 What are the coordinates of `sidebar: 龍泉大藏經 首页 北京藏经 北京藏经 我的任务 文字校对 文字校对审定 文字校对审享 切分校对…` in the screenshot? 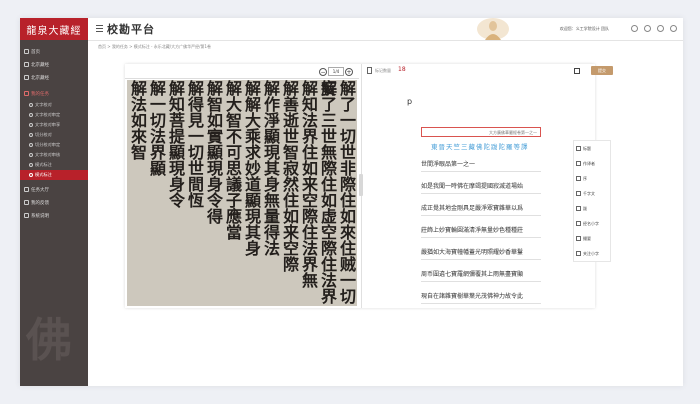 It's located at (54, 202).